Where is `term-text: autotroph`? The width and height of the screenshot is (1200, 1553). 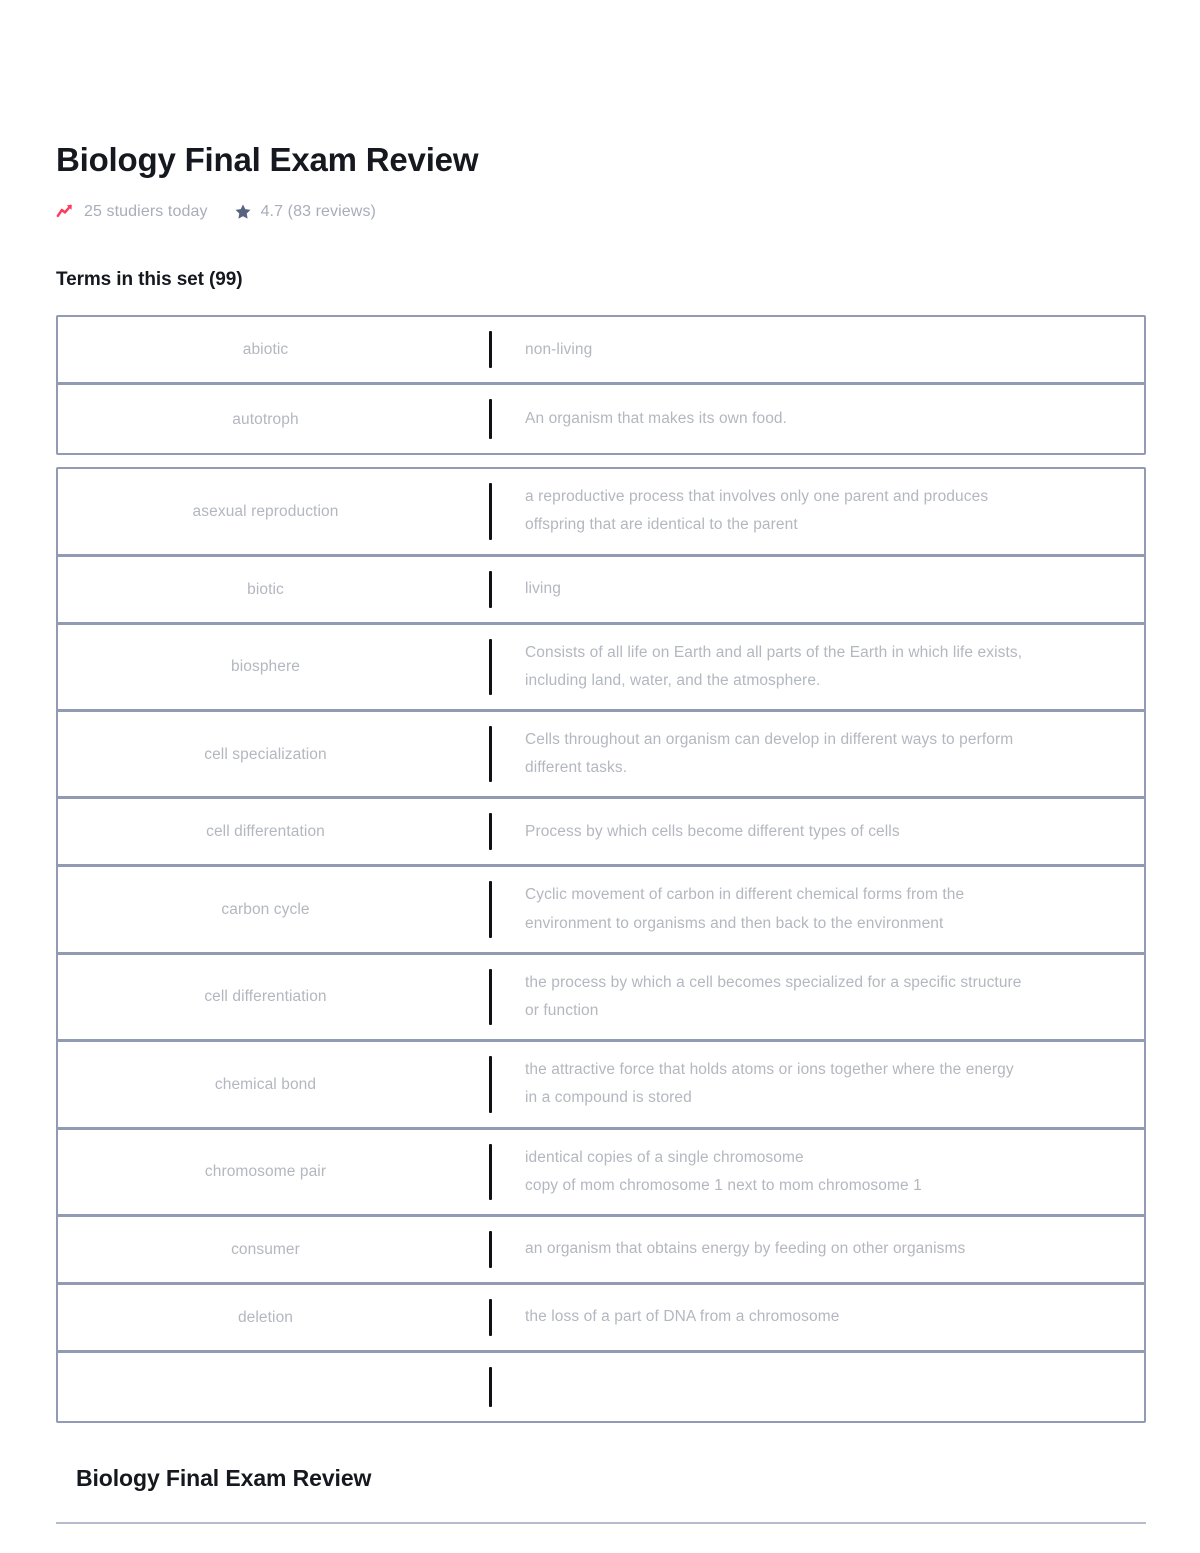 term-text: autotroph is located at coordinates (265, 419).